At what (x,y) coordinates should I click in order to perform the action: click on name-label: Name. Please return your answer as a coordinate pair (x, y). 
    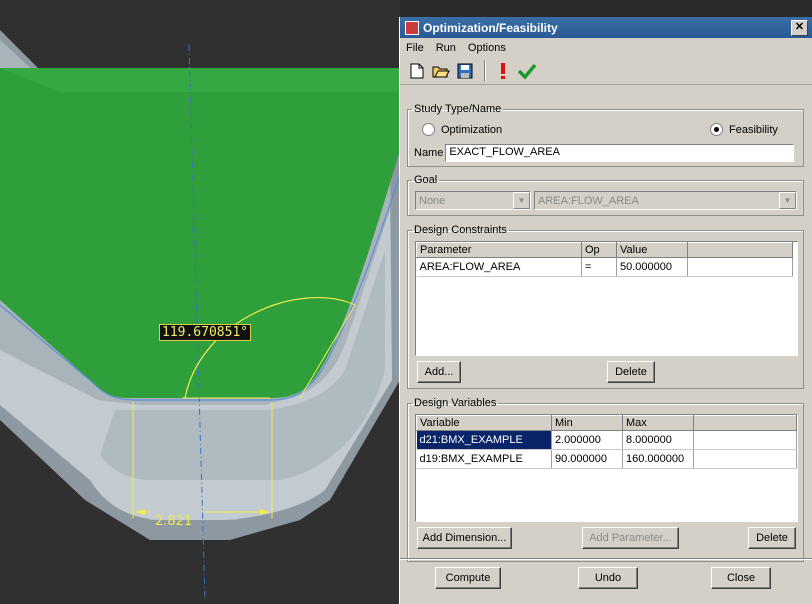
    Looking at the image, I should click on (429, 153).